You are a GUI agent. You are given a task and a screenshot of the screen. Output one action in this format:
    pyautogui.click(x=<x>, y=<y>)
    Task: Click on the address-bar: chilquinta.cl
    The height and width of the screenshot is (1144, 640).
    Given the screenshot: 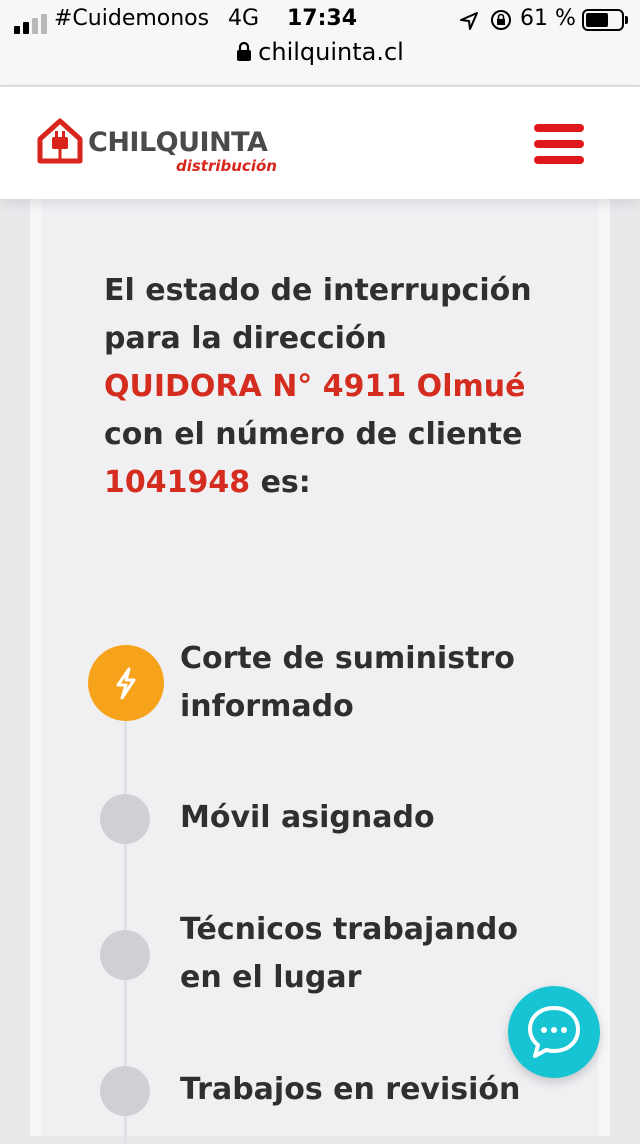 What is the action you would take?
    pyautogui.click(x=320, y=56)
    